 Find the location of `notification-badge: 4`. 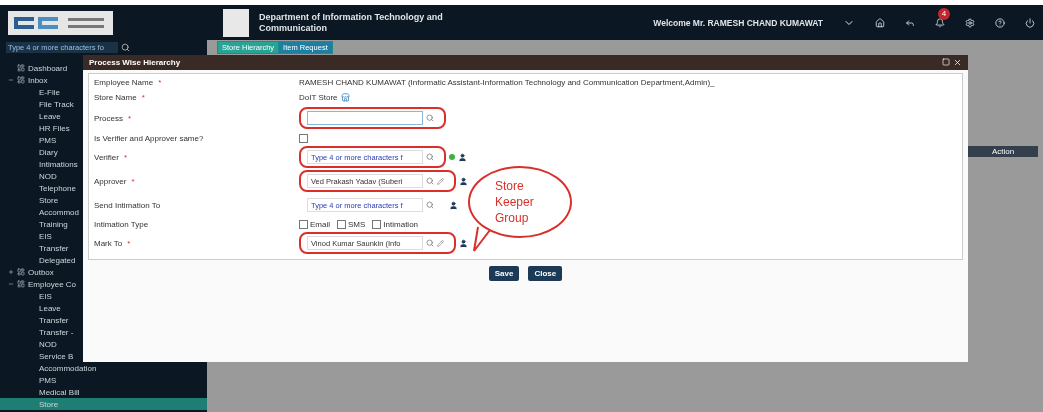

notification-badge: 4 is located at coordinates (944, 13).